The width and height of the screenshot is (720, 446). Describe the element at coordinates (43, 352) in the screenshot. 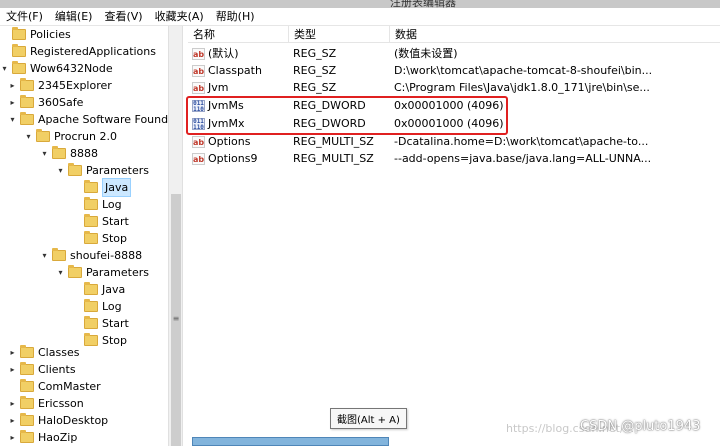

I see `tree-item-classes: ▸ Classes` at that location.